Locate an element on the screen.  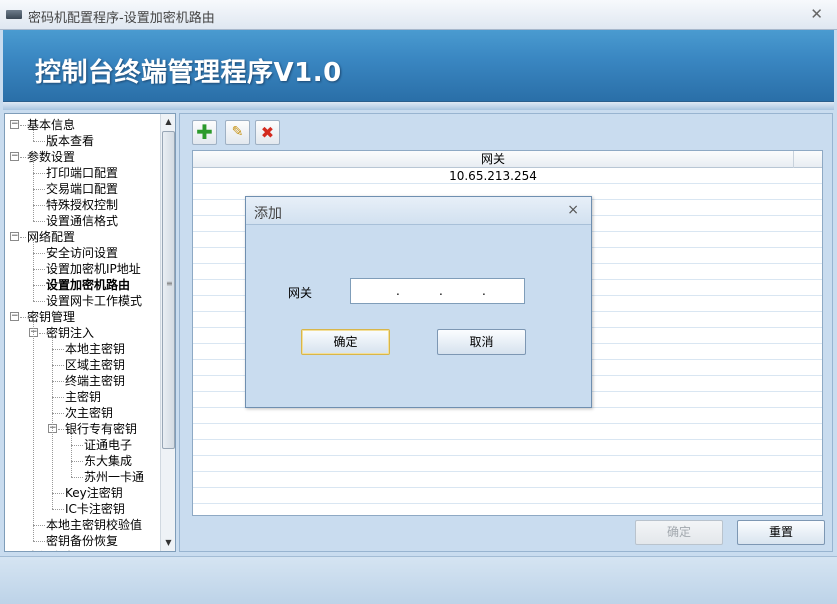
scroll-up-arrow-icon: ▲ is located at coordinates (168, 121).